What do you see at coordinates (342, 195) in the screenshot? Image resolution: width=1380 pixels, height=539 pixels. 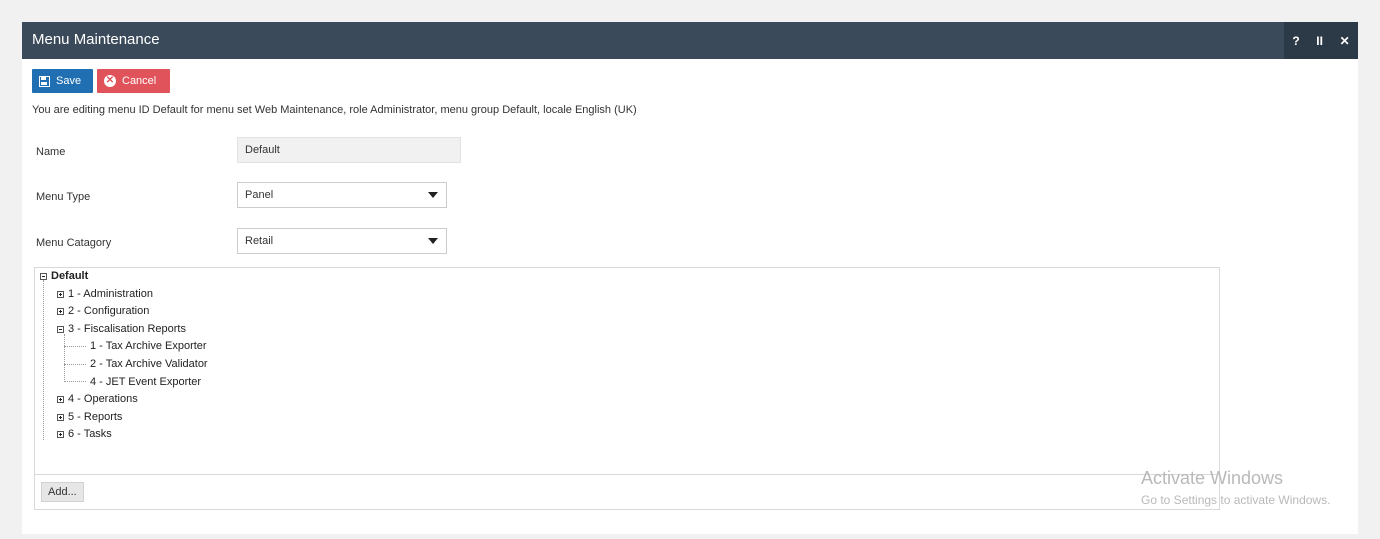 I see `menu-type-select: Panel` at bounding box center [342, 195].